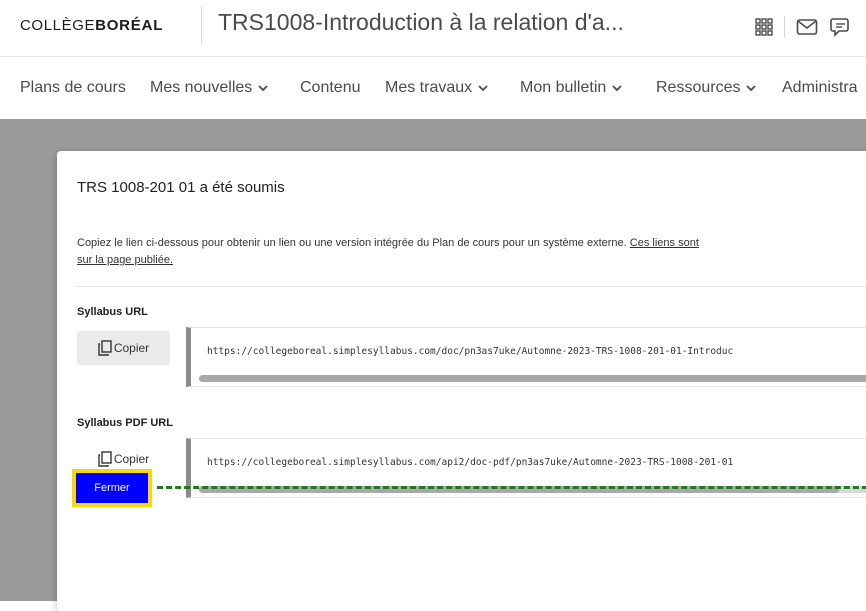 This screenshot has height=611, width=866. I want to click on nav-mes-nouvelles: Mes nouvelles, so click(209, 88).